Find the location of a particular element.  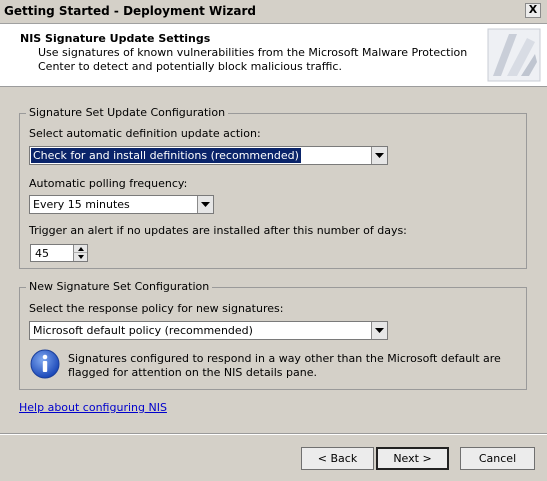

window-title: Getting Started - Deployment Wizard is located at coordinates (130, 11).